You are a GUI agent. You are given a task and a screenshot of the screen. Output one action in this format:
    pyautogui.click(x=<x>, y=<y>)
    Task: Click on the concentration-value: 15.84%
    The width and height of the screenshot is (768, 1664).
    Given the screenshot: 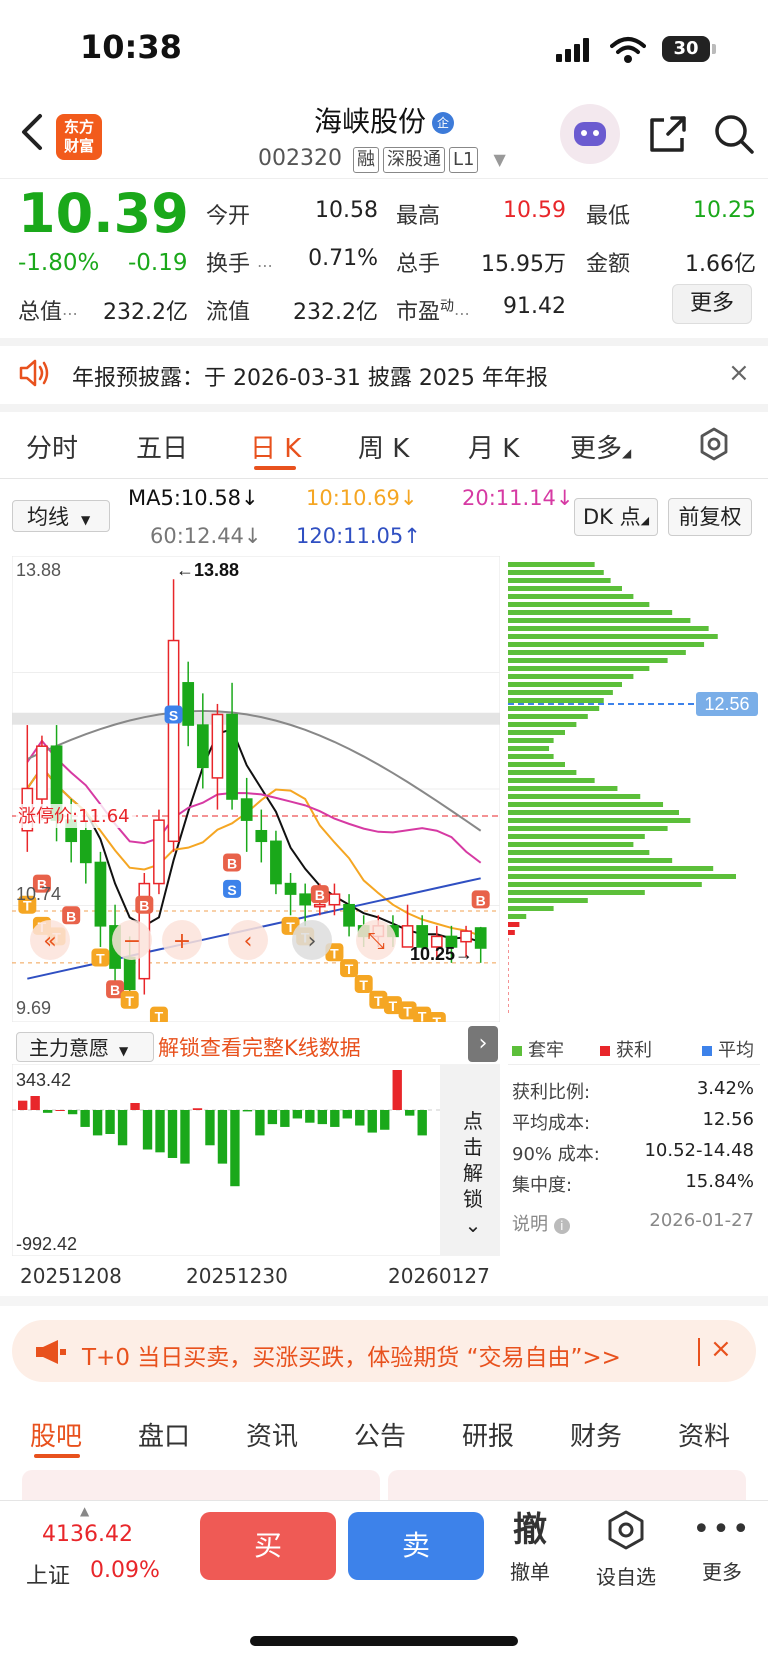 What is the action you would take?
    pyautogui.click(x=719, y=1181)
    